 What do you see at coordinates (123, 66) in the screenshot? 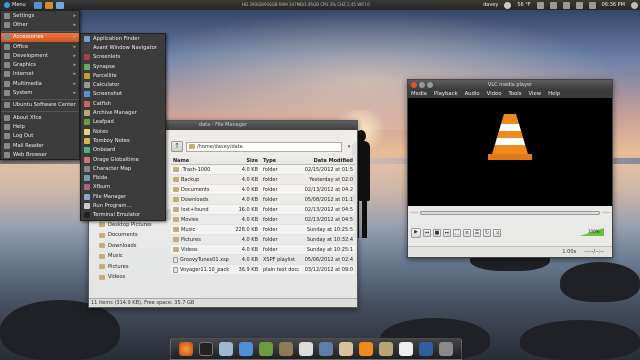
I see `accessories-menu-item: Synapse` at bounding box center [123, 66].